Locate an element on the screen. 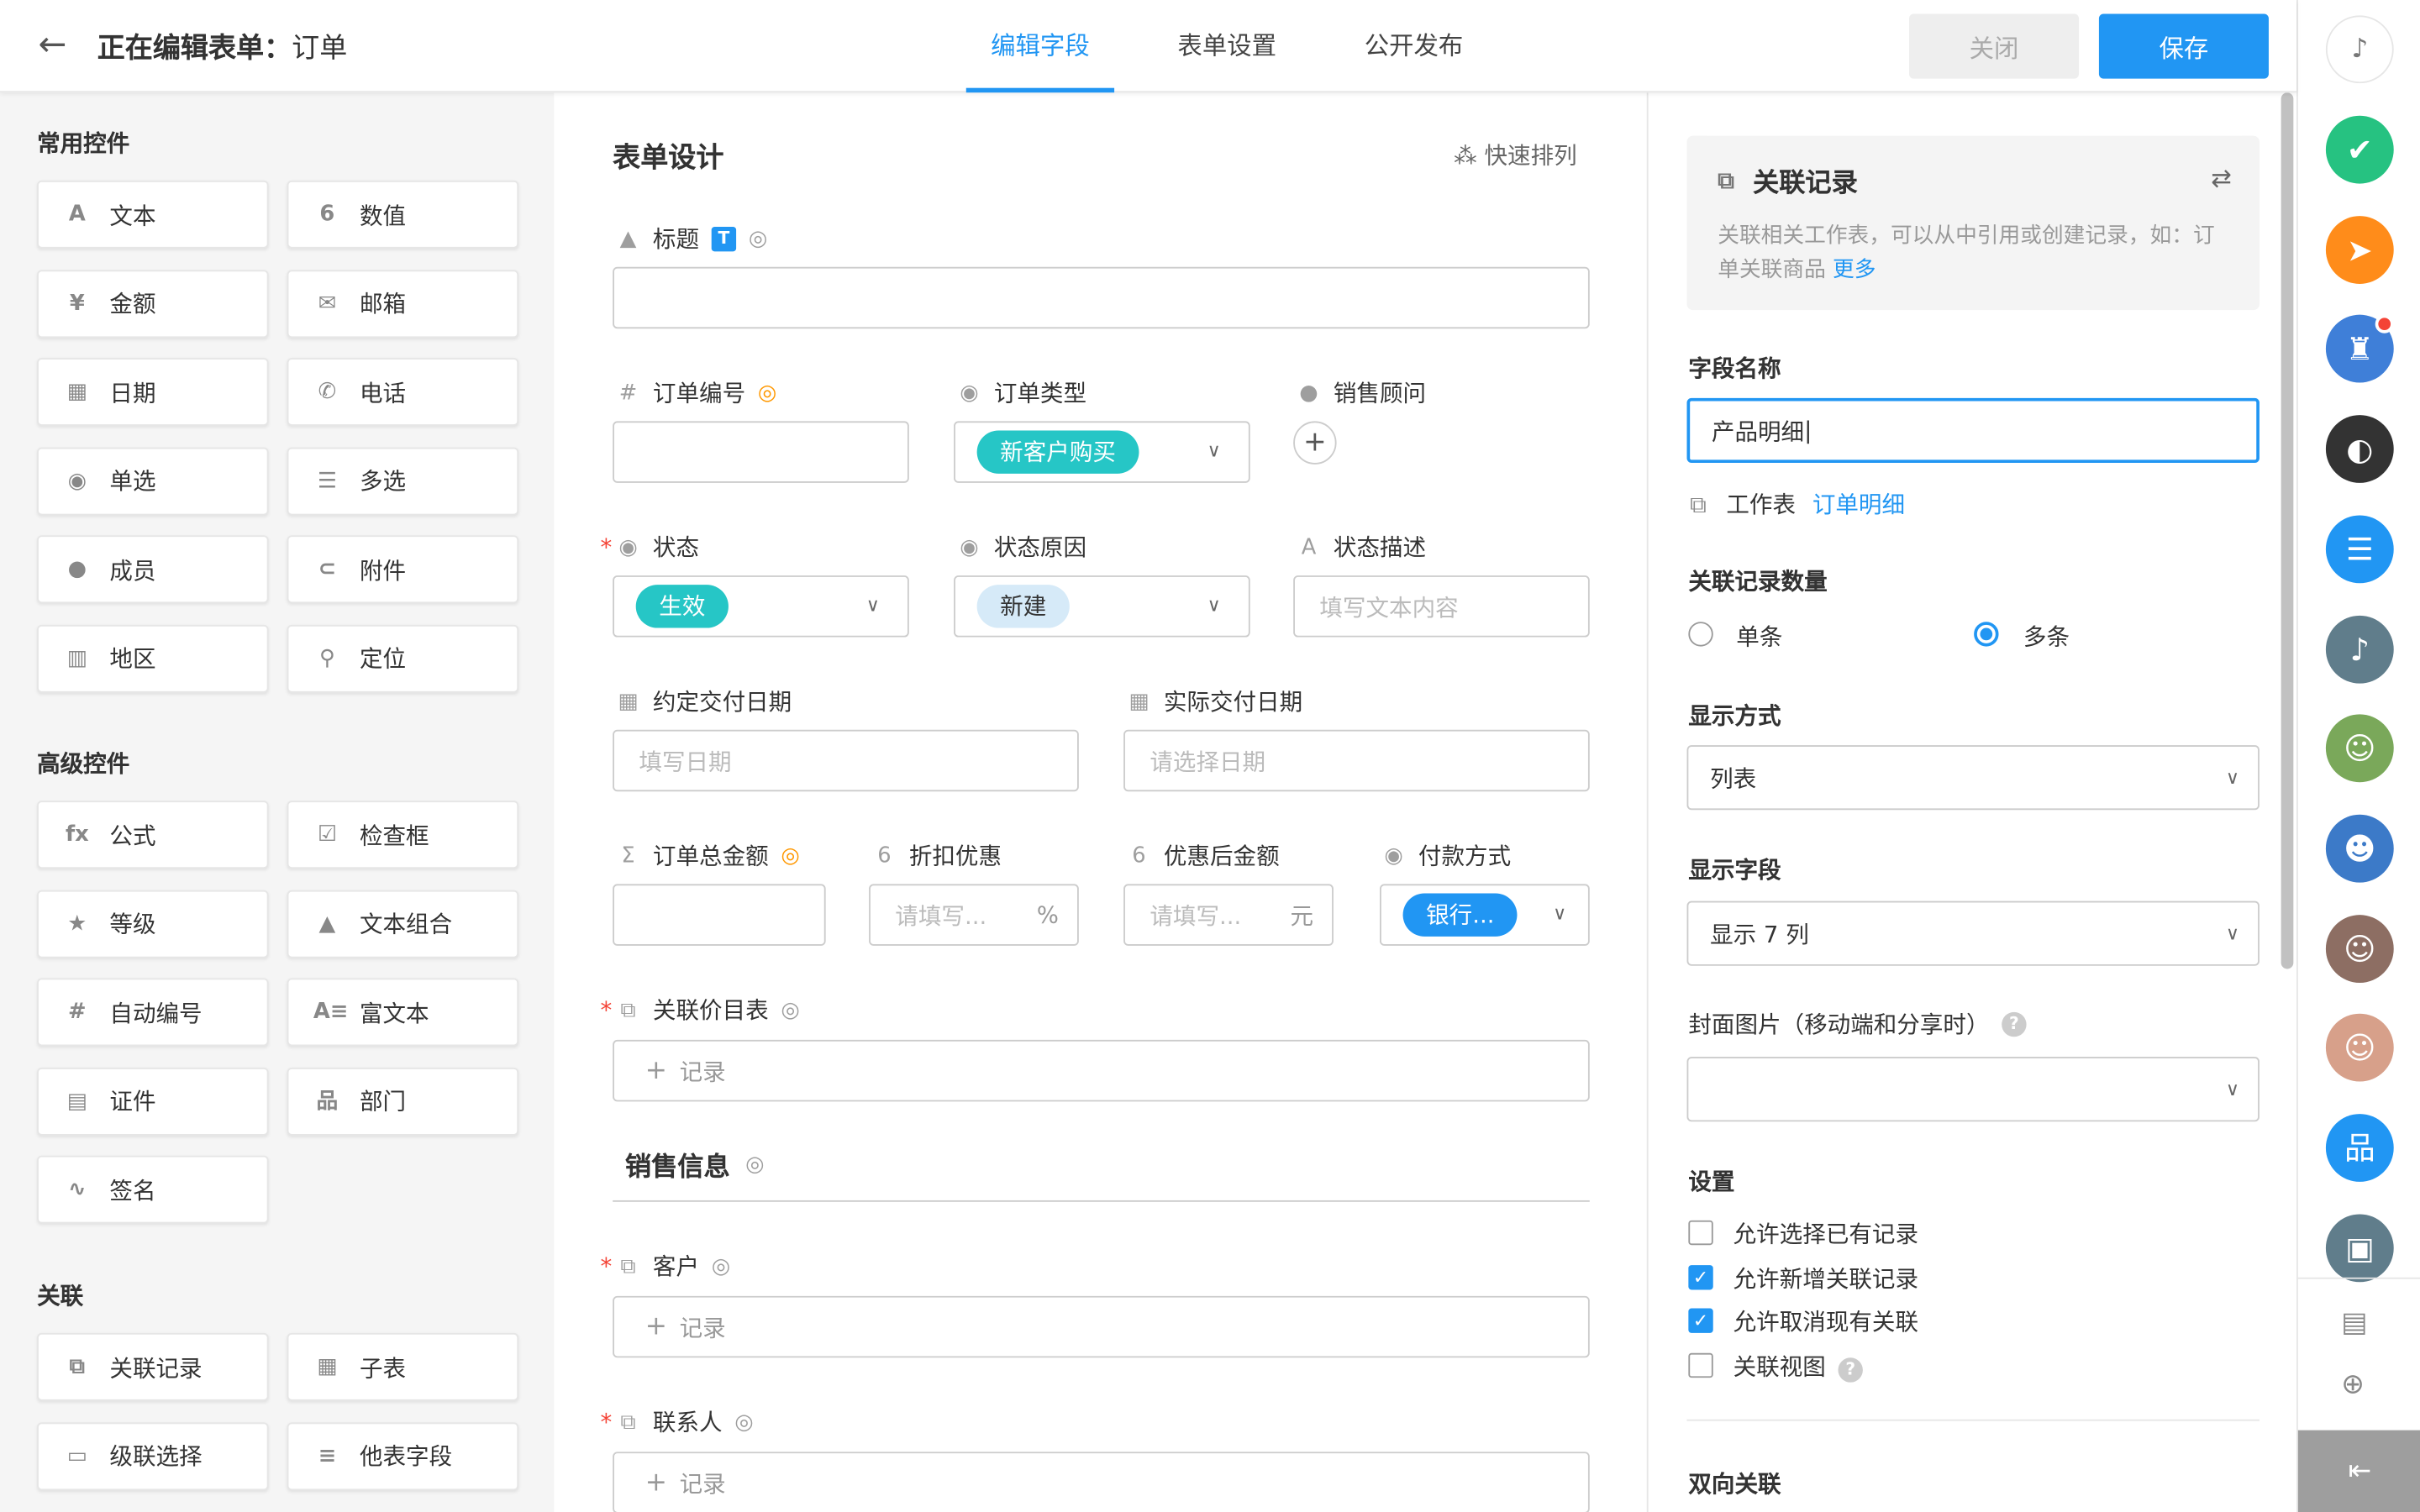  field-label-status-desc: A 状态描述 is located at coordinates (1361, 547).